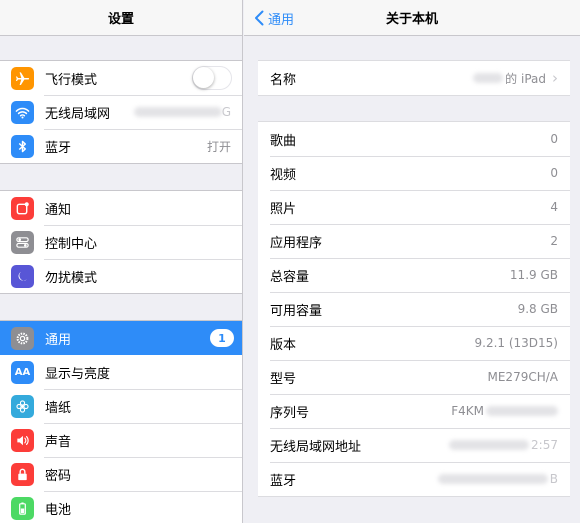 Image resolution: width=580 pixels, height=523 pixels. Describe the element at coordinates (22, 372) in the screenshot. I see `text-size-icon: AA` at that location.